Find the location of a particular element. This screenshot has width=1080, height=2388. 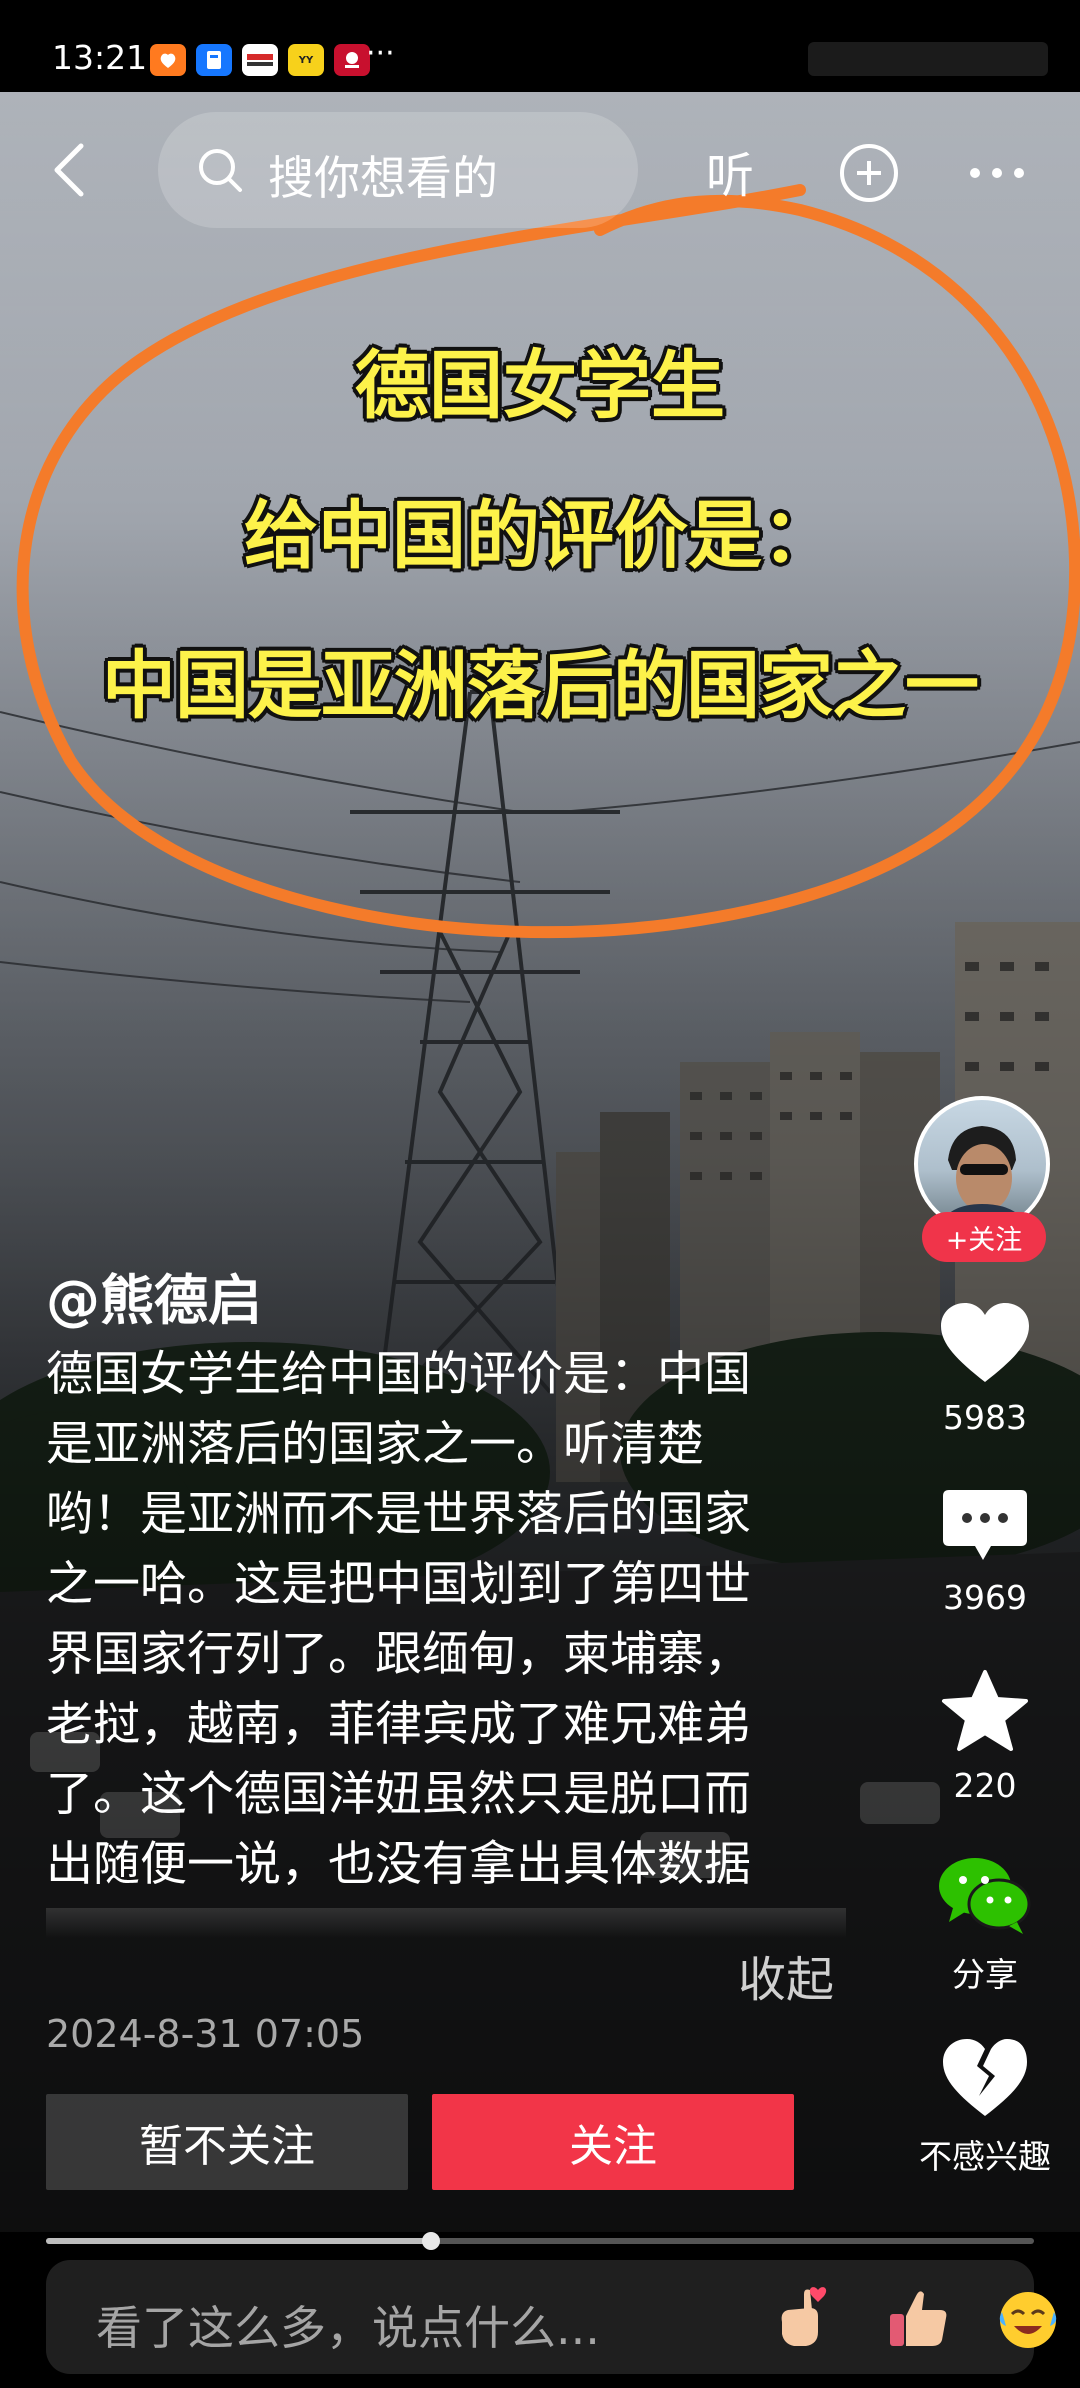

notification-icons: YY is located at coordinates (260, 60).